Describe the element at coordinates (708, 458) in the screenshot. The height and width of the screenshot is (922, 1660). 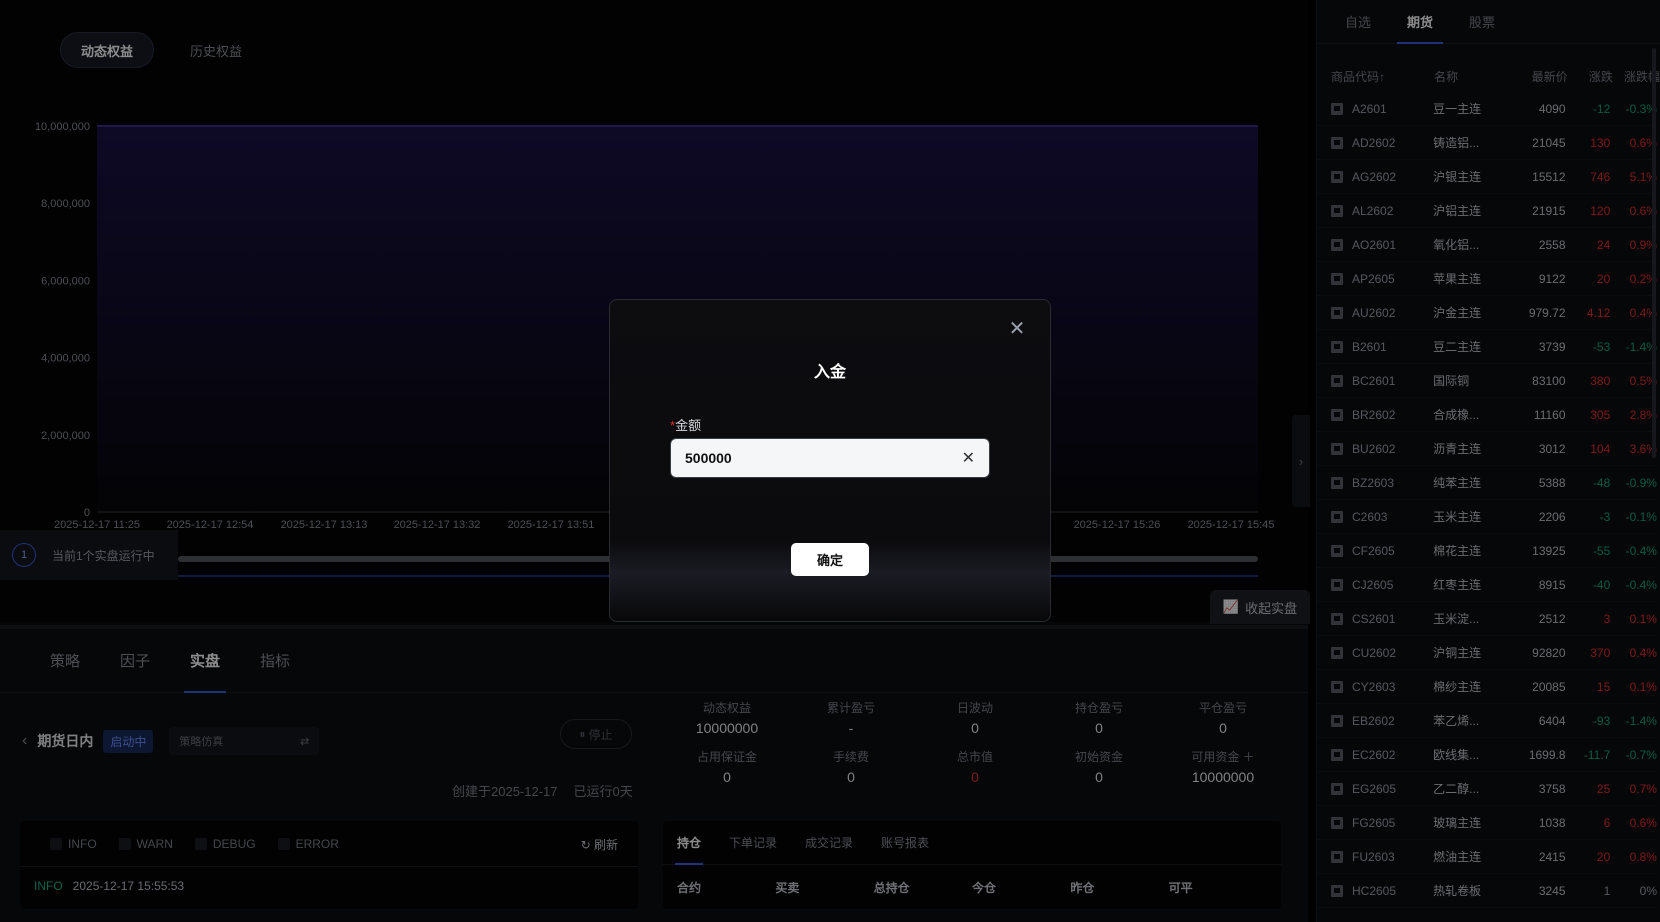
I see `amount-value: 500000` at that location.